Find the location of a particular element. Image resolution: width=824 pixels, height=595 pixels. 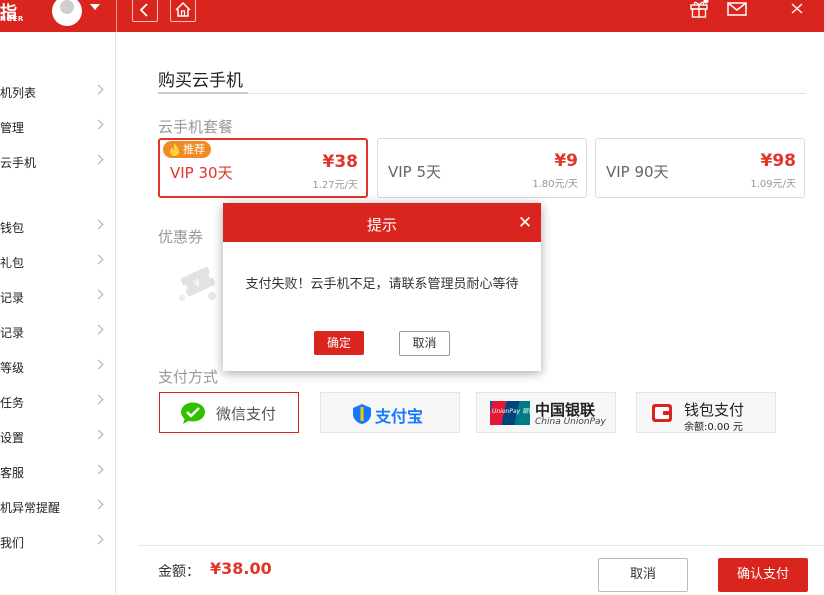

sidebar-item-tasks: 任务 is located at coordinates (58, 402).